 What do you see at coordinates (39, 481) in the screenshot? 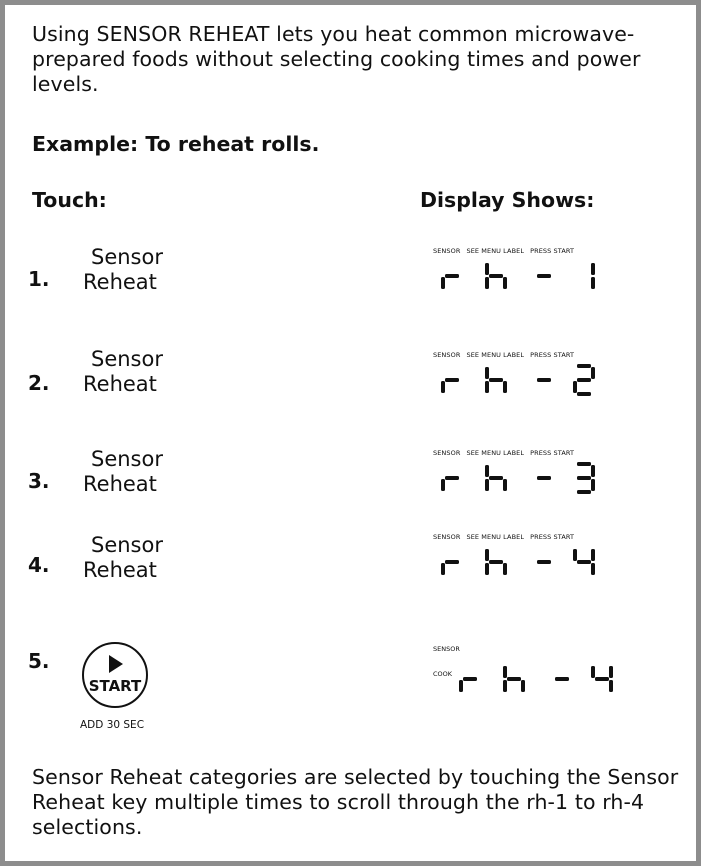
I see `step-number: 3.` at bounding box center [39, 481].